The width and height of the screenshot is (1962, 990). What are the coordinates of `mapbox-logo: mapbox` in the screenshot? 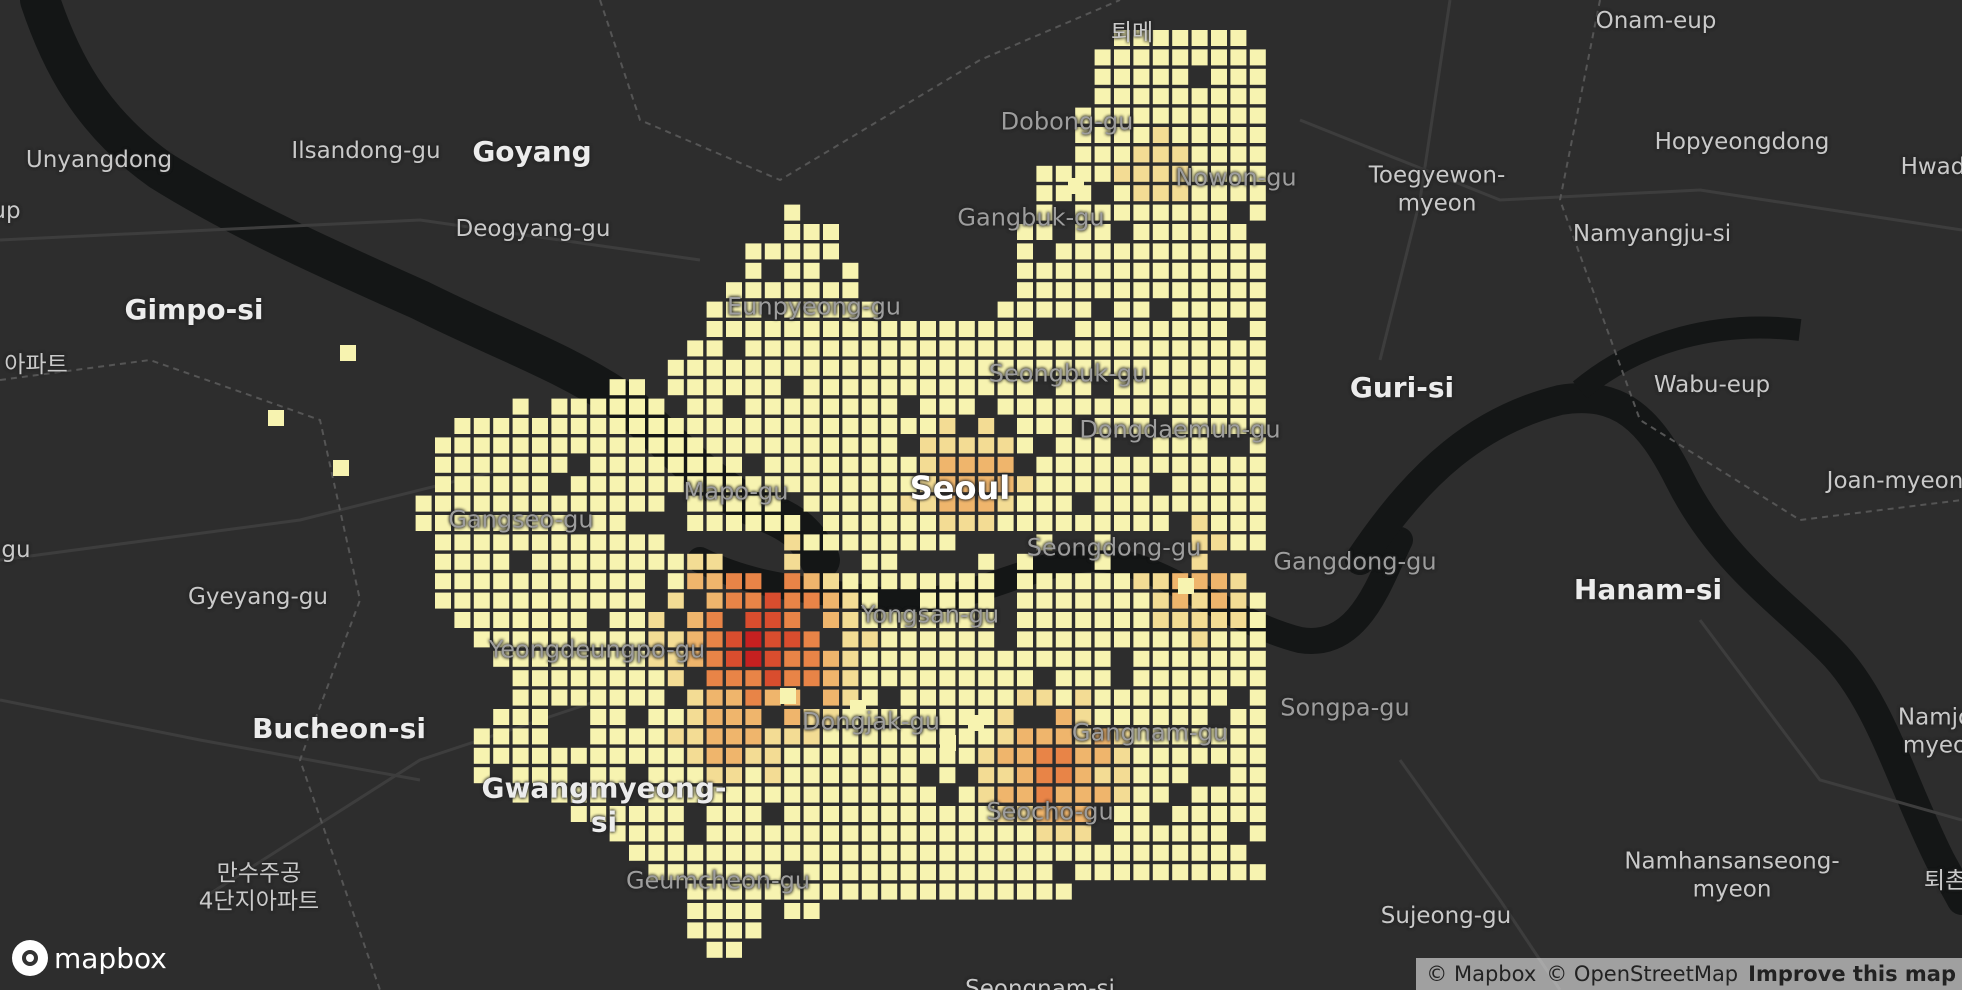 It's located at (89, 958).